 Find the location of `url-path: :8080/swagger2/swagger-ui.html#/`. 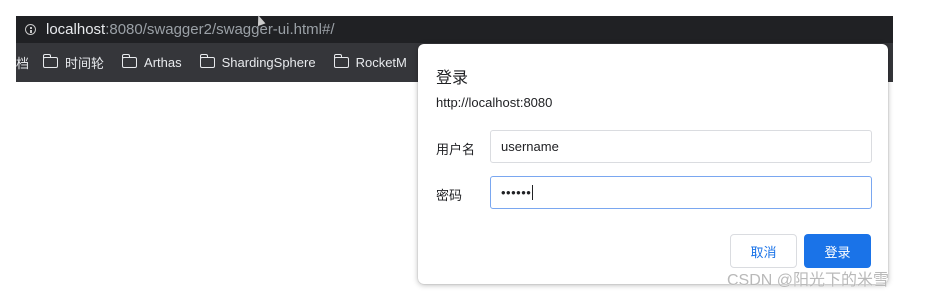

url-path: :8080/swagger2/swagger-ui.html#/ is located at coordinates (220, 29).